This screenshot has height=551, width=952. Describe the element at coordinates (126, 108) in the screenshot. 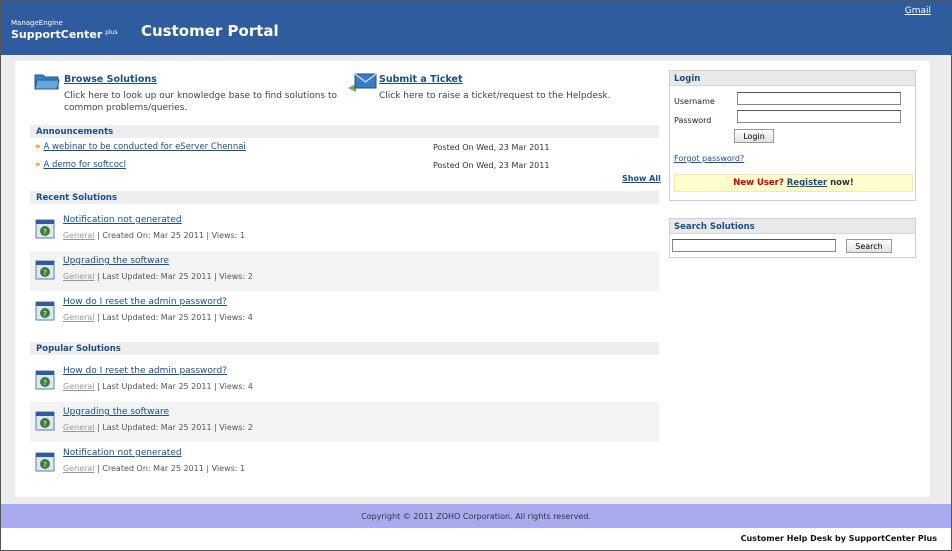

I see `browse-desc-line2: common problems/queries.` at that location.